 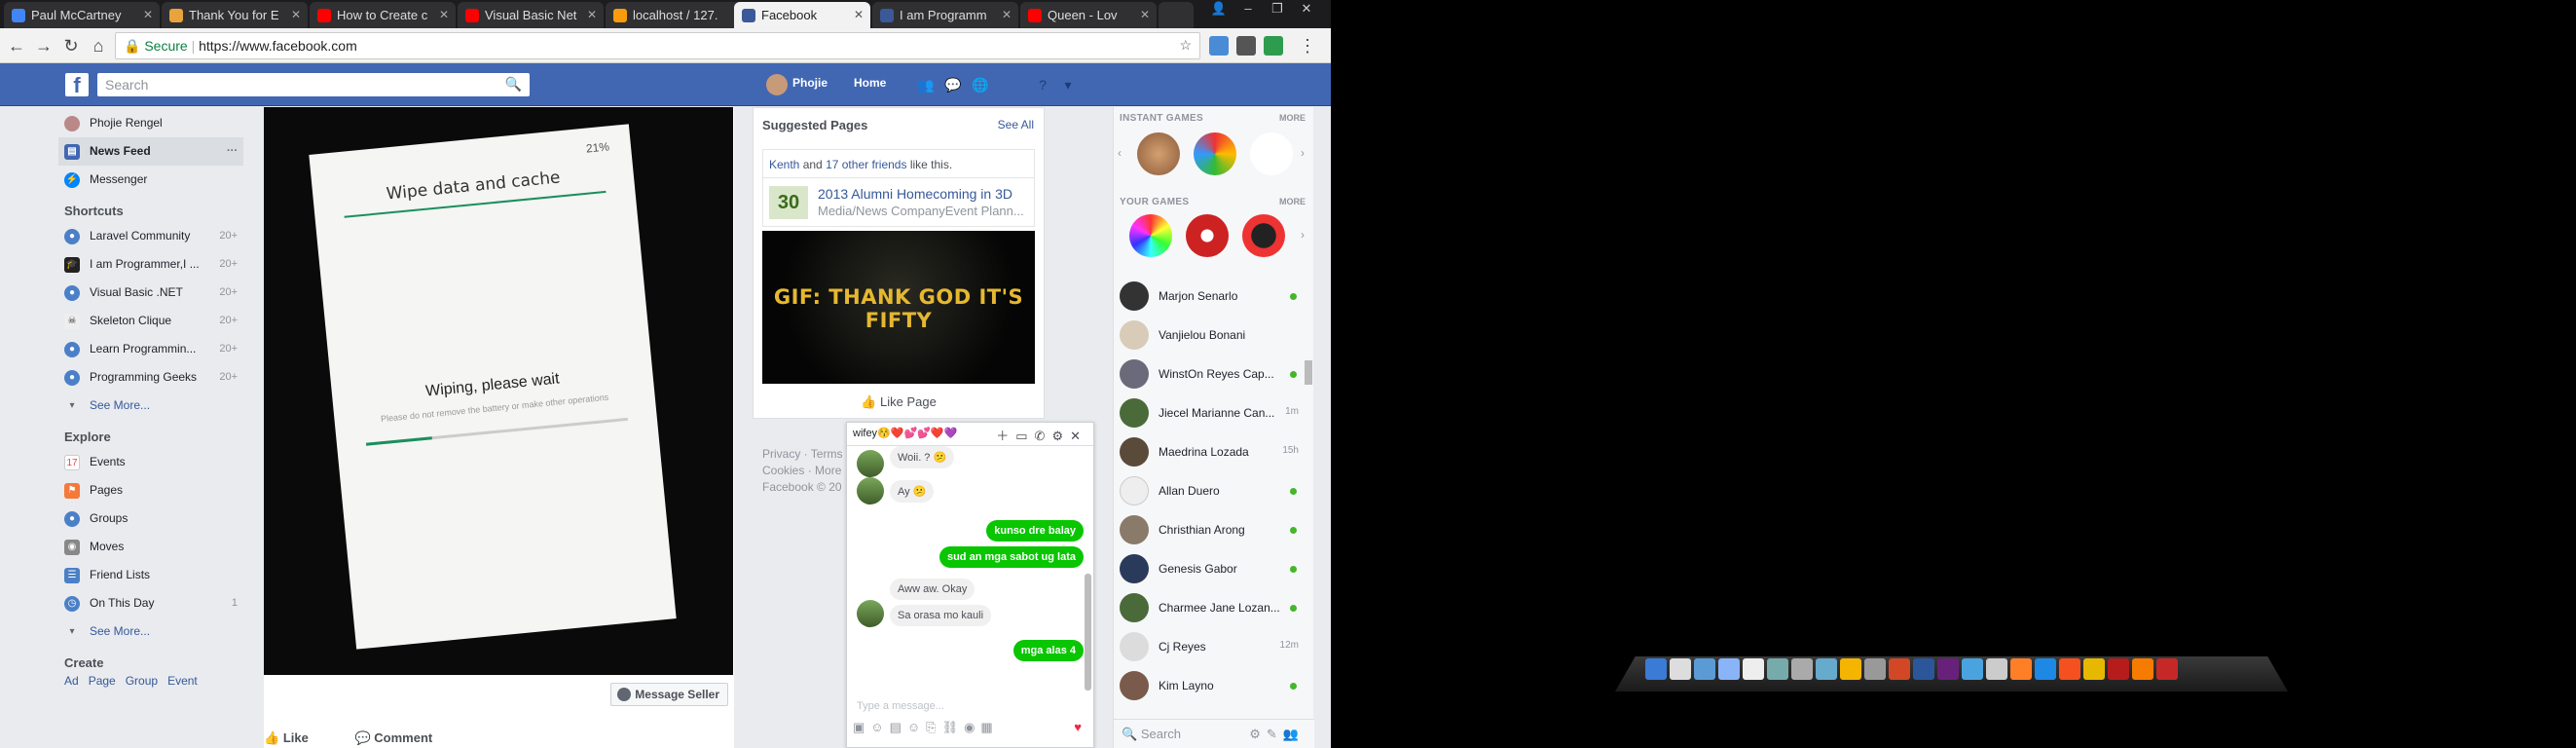 What do you see at coordinates (531, 15) in the screenshot?
I see `tab-visual-basic: Visual Basic Net ✕` at bounding box center [531, 15].